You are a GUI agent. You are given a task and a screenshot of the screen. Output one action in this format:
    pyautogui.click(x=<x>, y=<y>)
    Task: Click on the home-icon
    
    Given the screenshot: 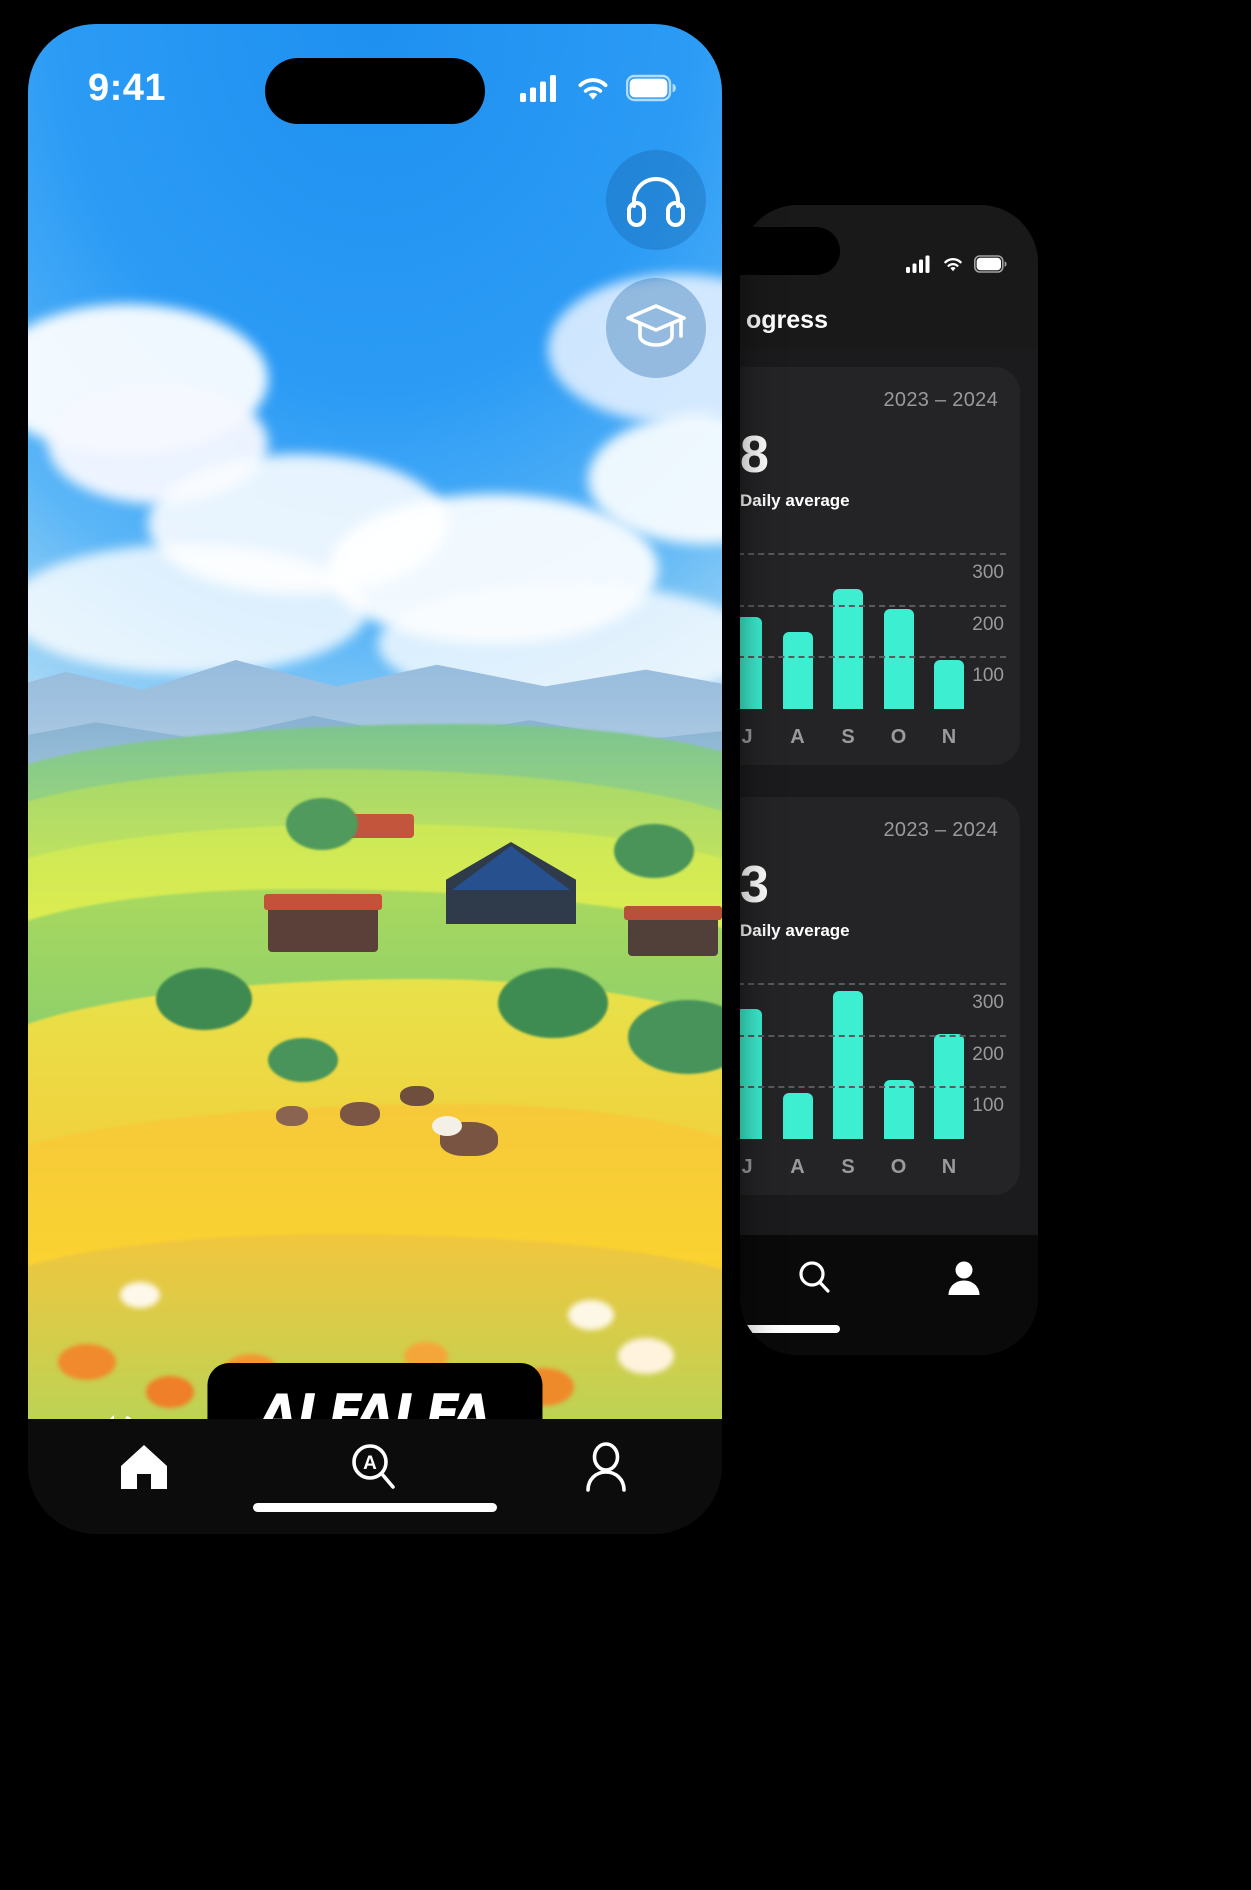 What is the action you would take?
    pyautogui.click(x=144, y=1467)
    